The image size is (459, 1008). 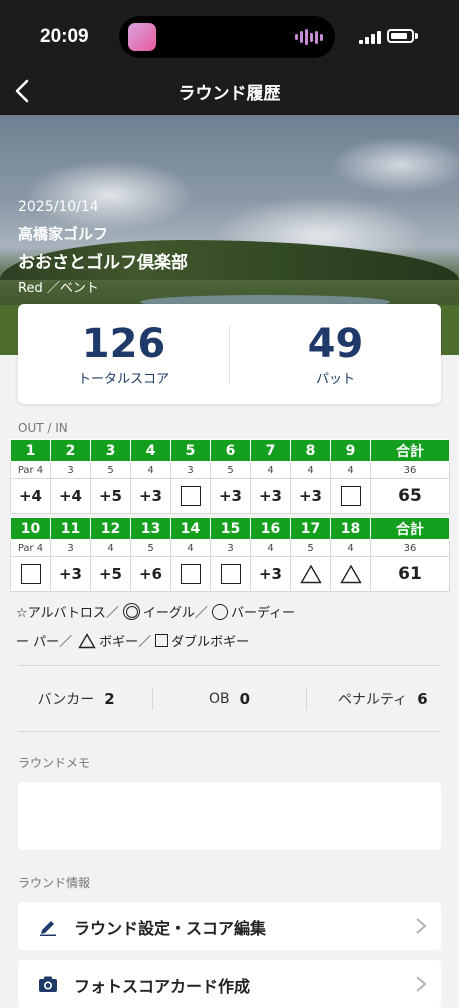 What do you see at coordinates (309, 37) in the screenshot?
I see `audio-wave-icon` at bounding box center [309, 37].